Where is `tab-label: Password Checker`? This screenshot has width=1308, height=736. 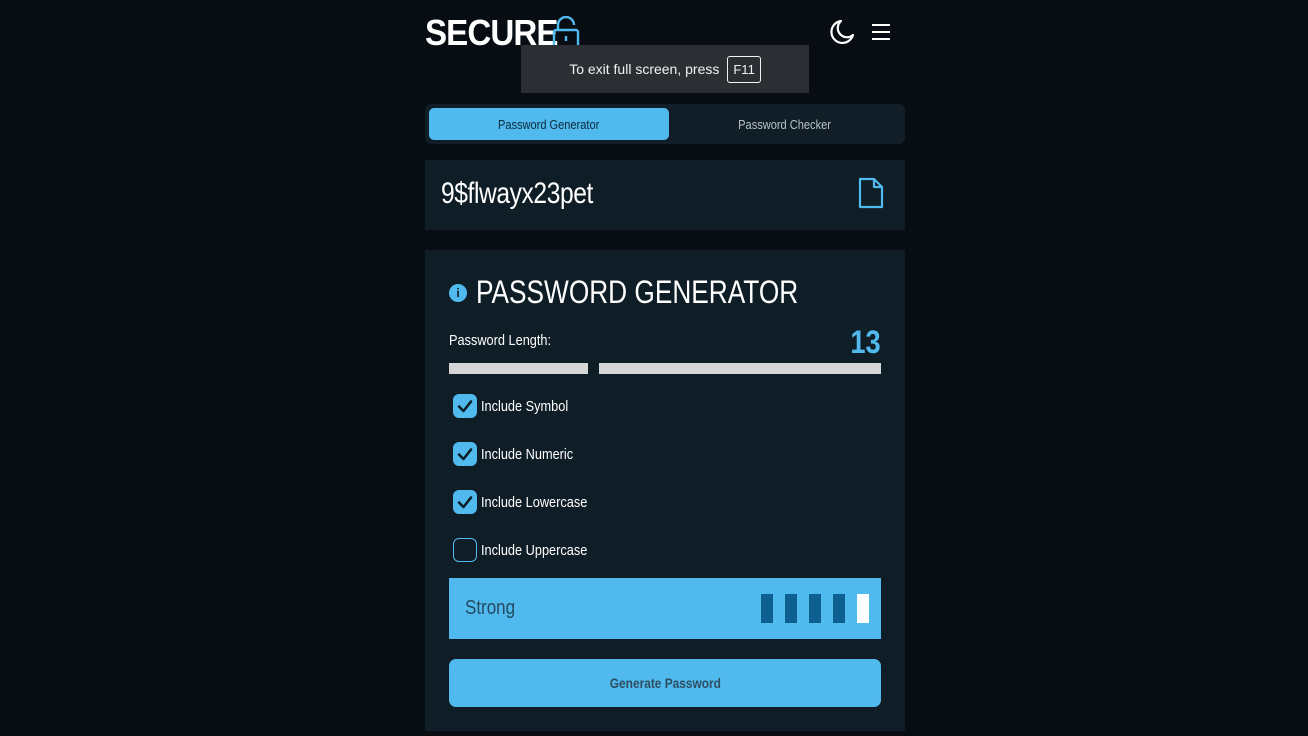 tab-label: Password Checker is located at coordinates (785, 124).